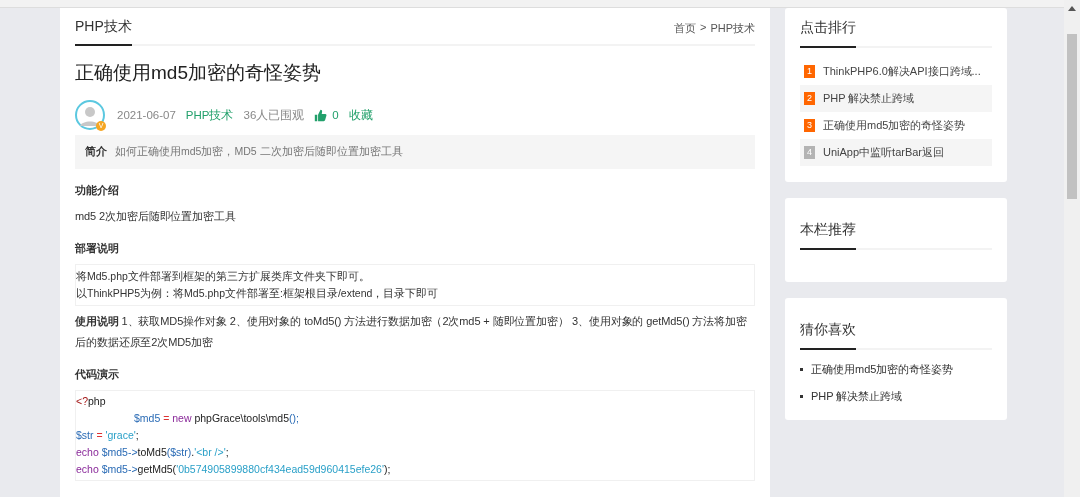 The width and height of the screenshot is (1080, 497). I want to click on view-count: 36人已围观, so click(274, 115).